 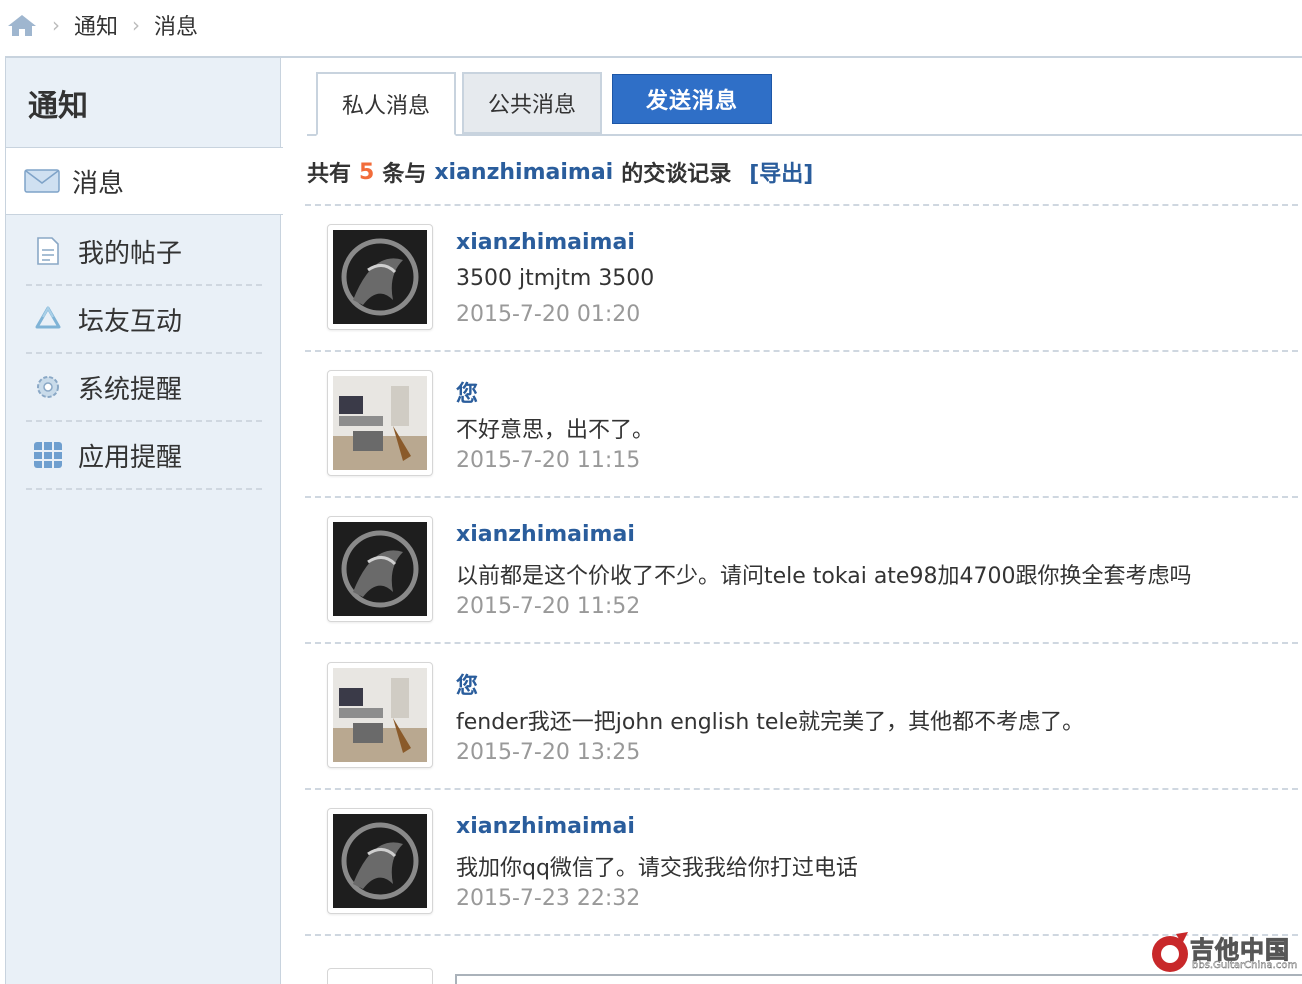 I want to click on grid-icon, so click(x=48, y=455).